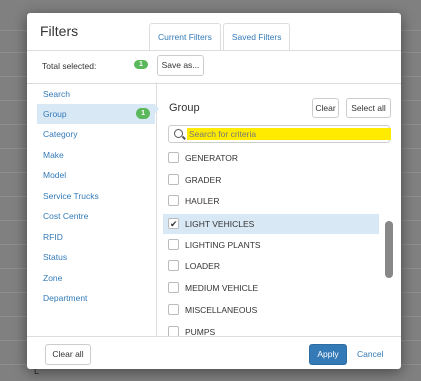 Image resolution: width=421 pixels, height=381 pixels. Describe the element at coordinates (271, 158) in the screenshot. I see `list-item: GENERATOR` at that location.